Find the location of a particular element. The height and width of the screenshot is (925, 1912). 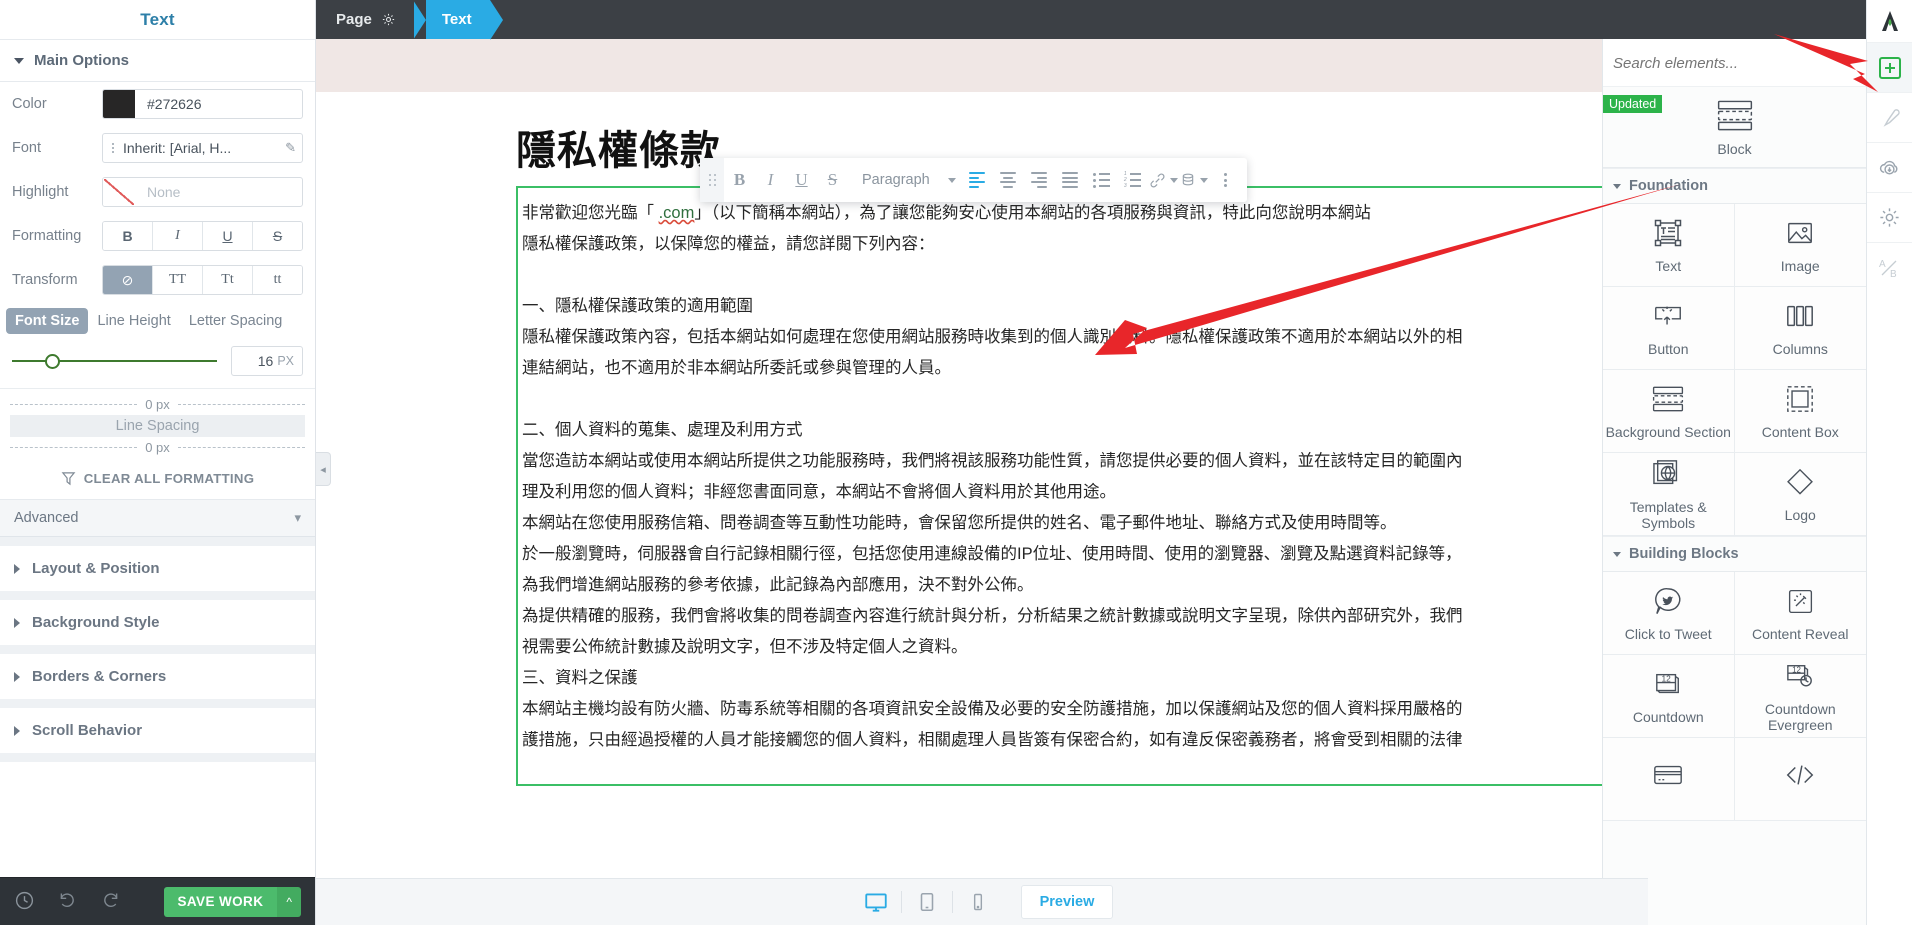

align-justify-button is located at coordinates (1070, 180).